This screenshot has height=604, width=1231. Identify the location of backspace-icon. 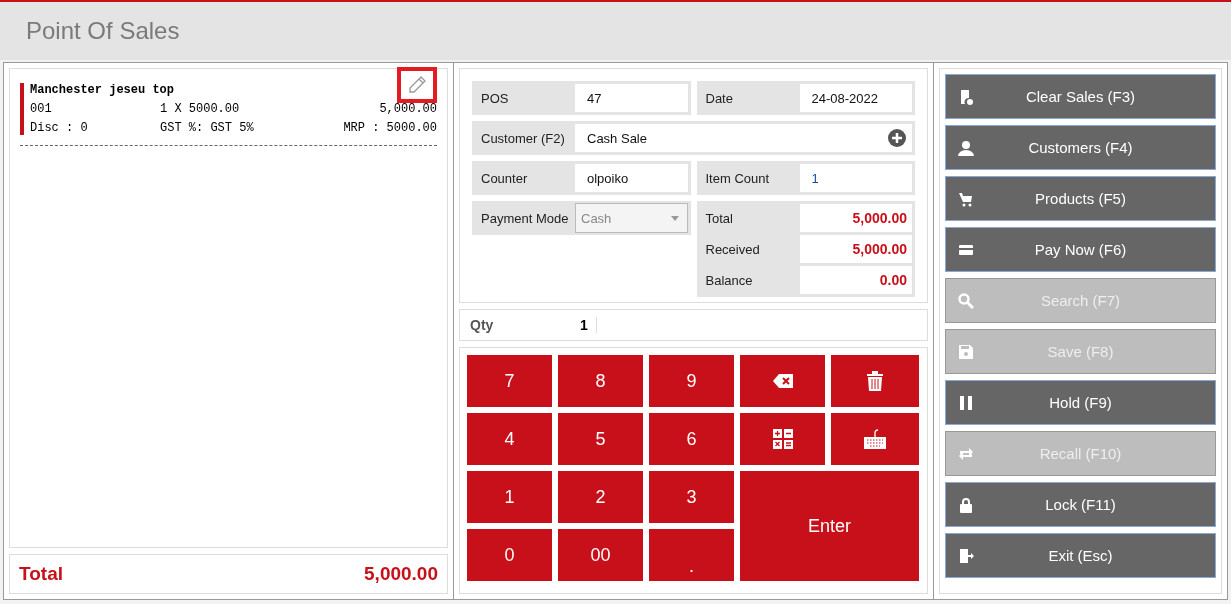
(782, 381).